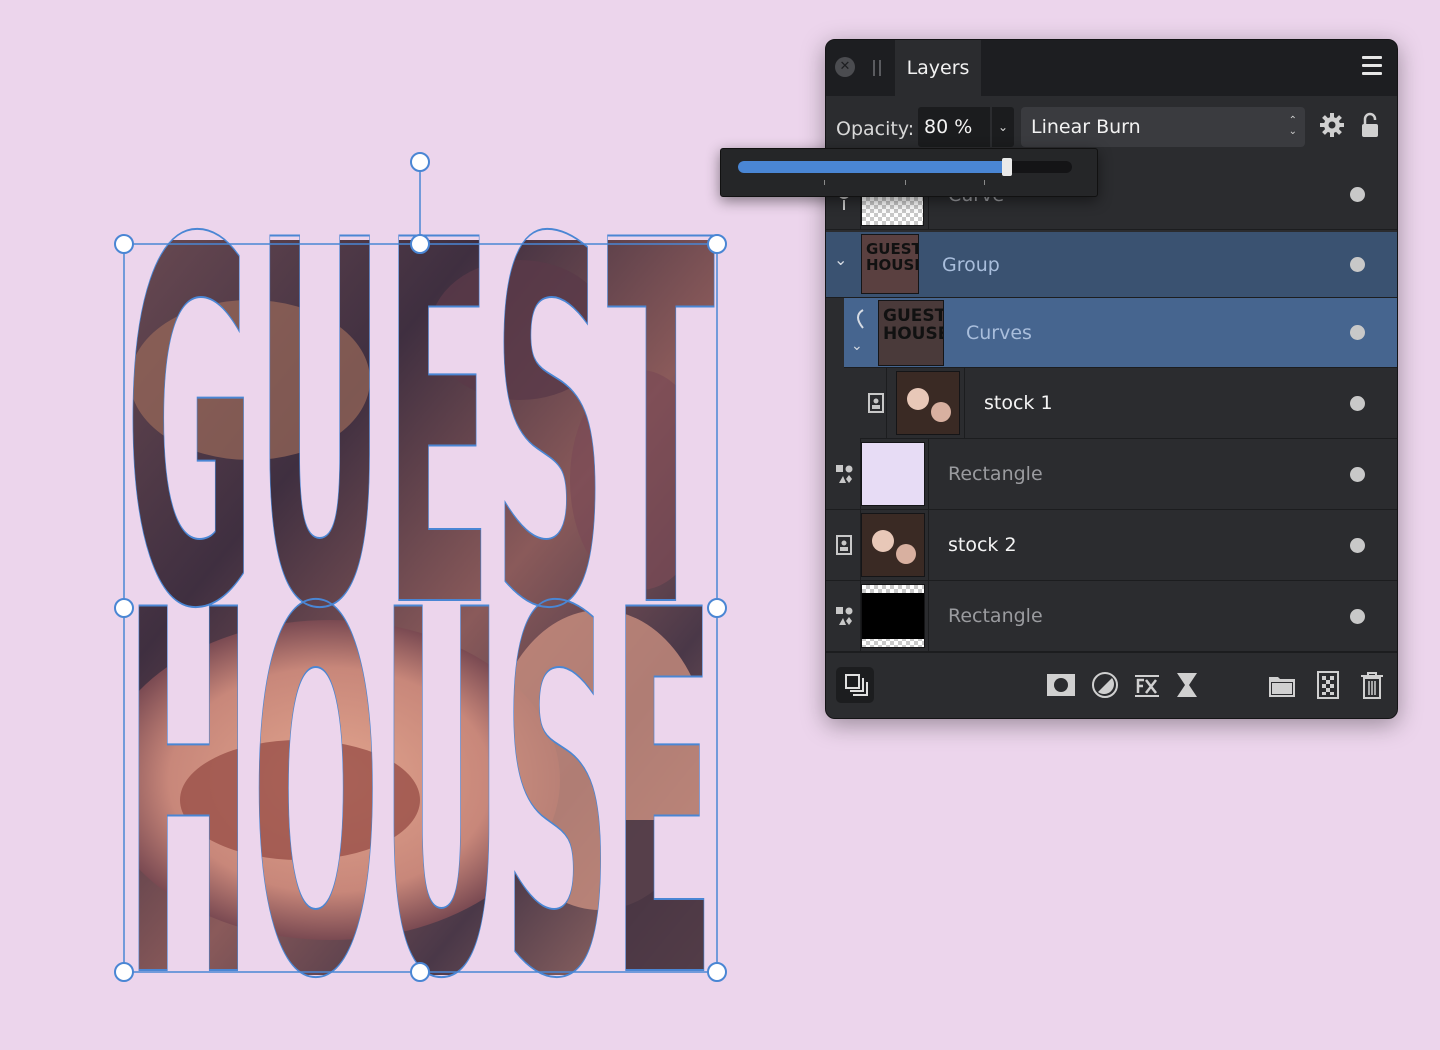  I want to click on folder-icon, so click(1282, 685).